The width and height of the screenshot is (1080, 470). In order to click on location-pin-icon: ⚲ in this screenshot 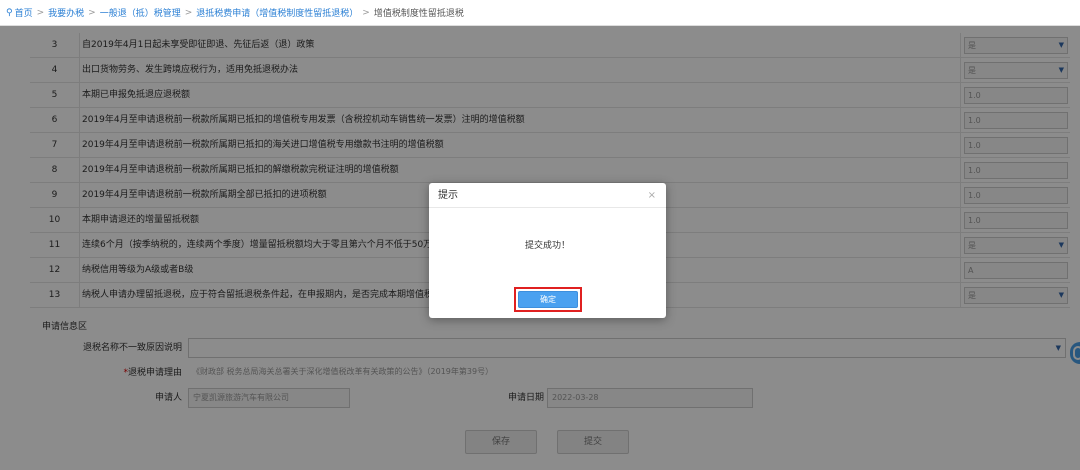, I will do `click(9, 12)`.